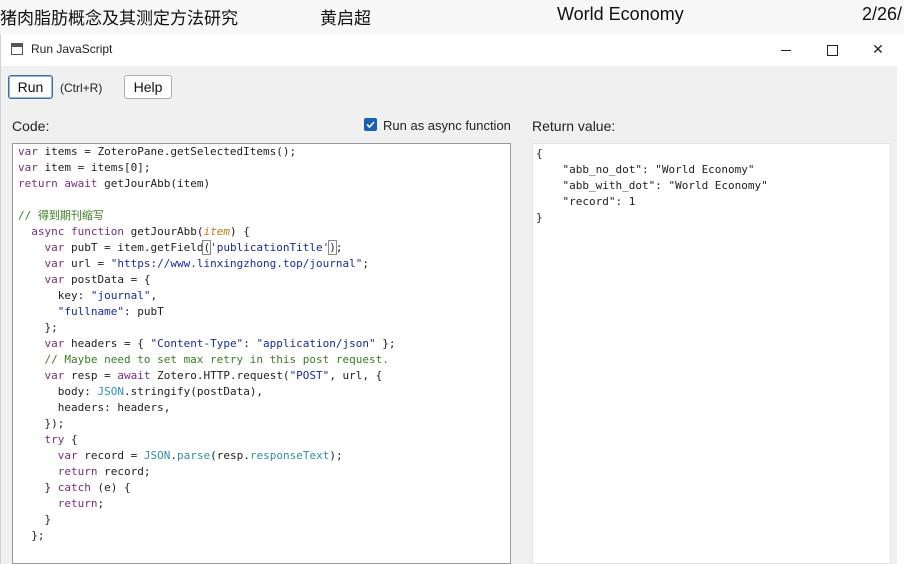 The width and height of the screenshot is (904, 564). I want to click on code-line: } catch (e) {, so click(74, 487).